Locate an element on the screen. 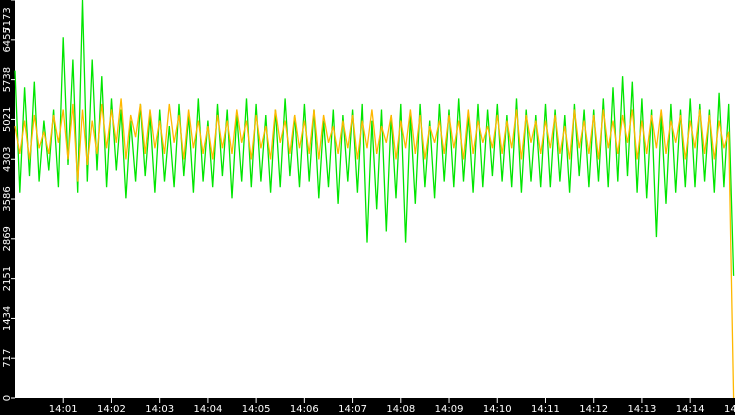 Image resolution: width=735 pixels, height=415 pixels. x-tick-label: 14:02 is located at coordinates (111, 409).